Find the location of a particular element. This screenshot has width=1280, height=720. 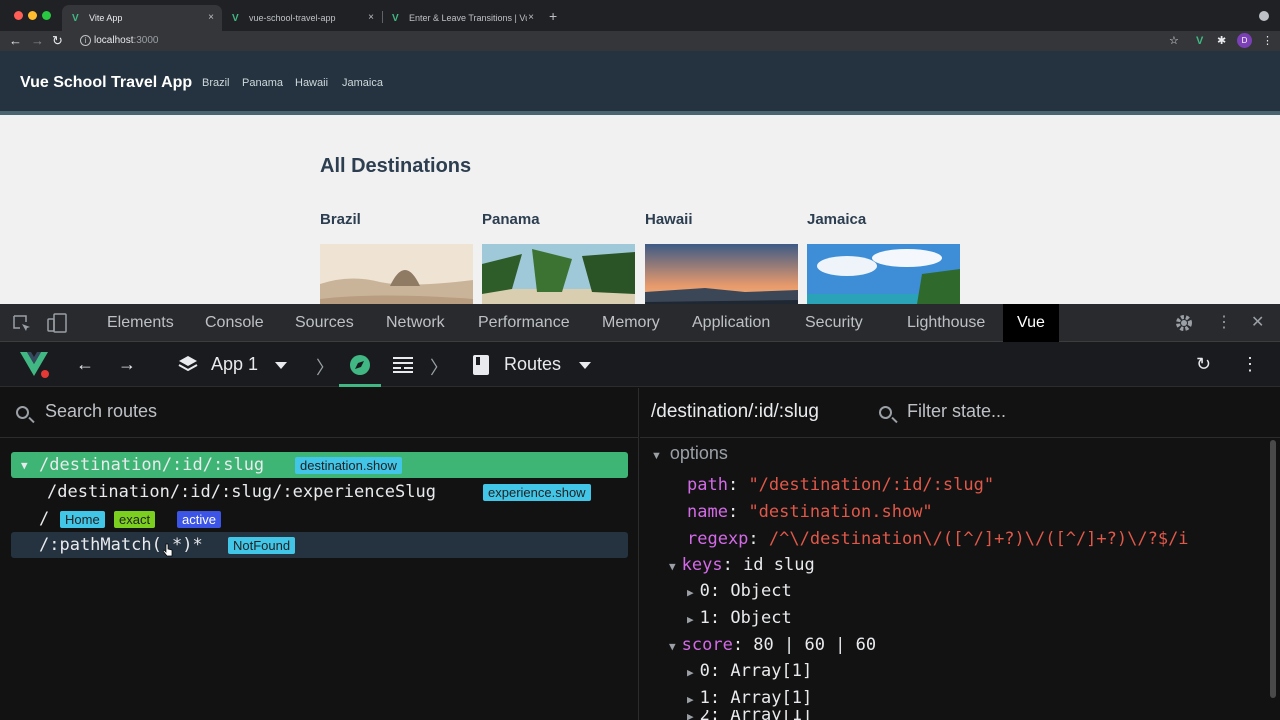

forward-arrow-icon: → is located at coordinates (127, 364).